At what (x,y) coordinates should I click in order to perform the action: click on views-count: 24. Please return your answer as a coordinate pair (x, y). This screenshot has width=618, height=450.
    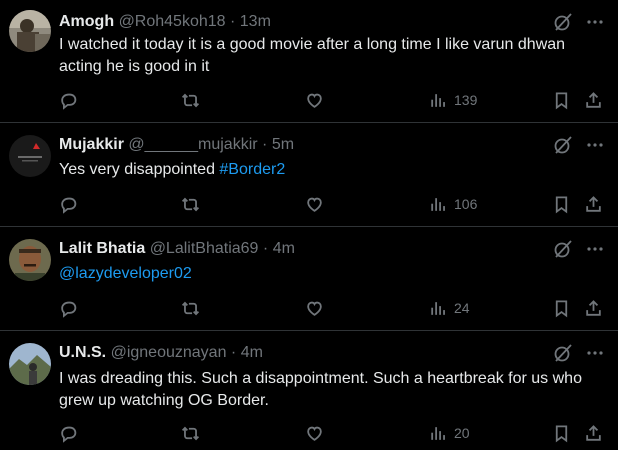
    Looking at the image, I should click on (462, 308).